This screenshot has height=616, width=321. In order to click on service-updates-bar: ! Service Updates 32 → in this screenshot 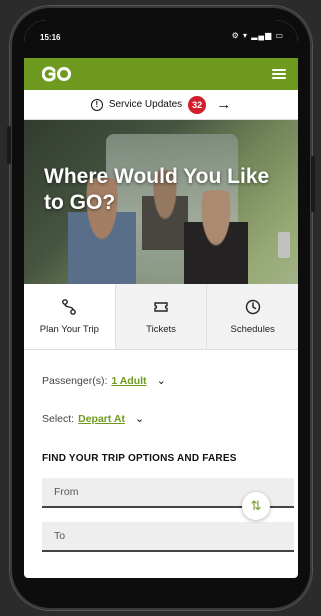, I will do `click(161, 105)`.